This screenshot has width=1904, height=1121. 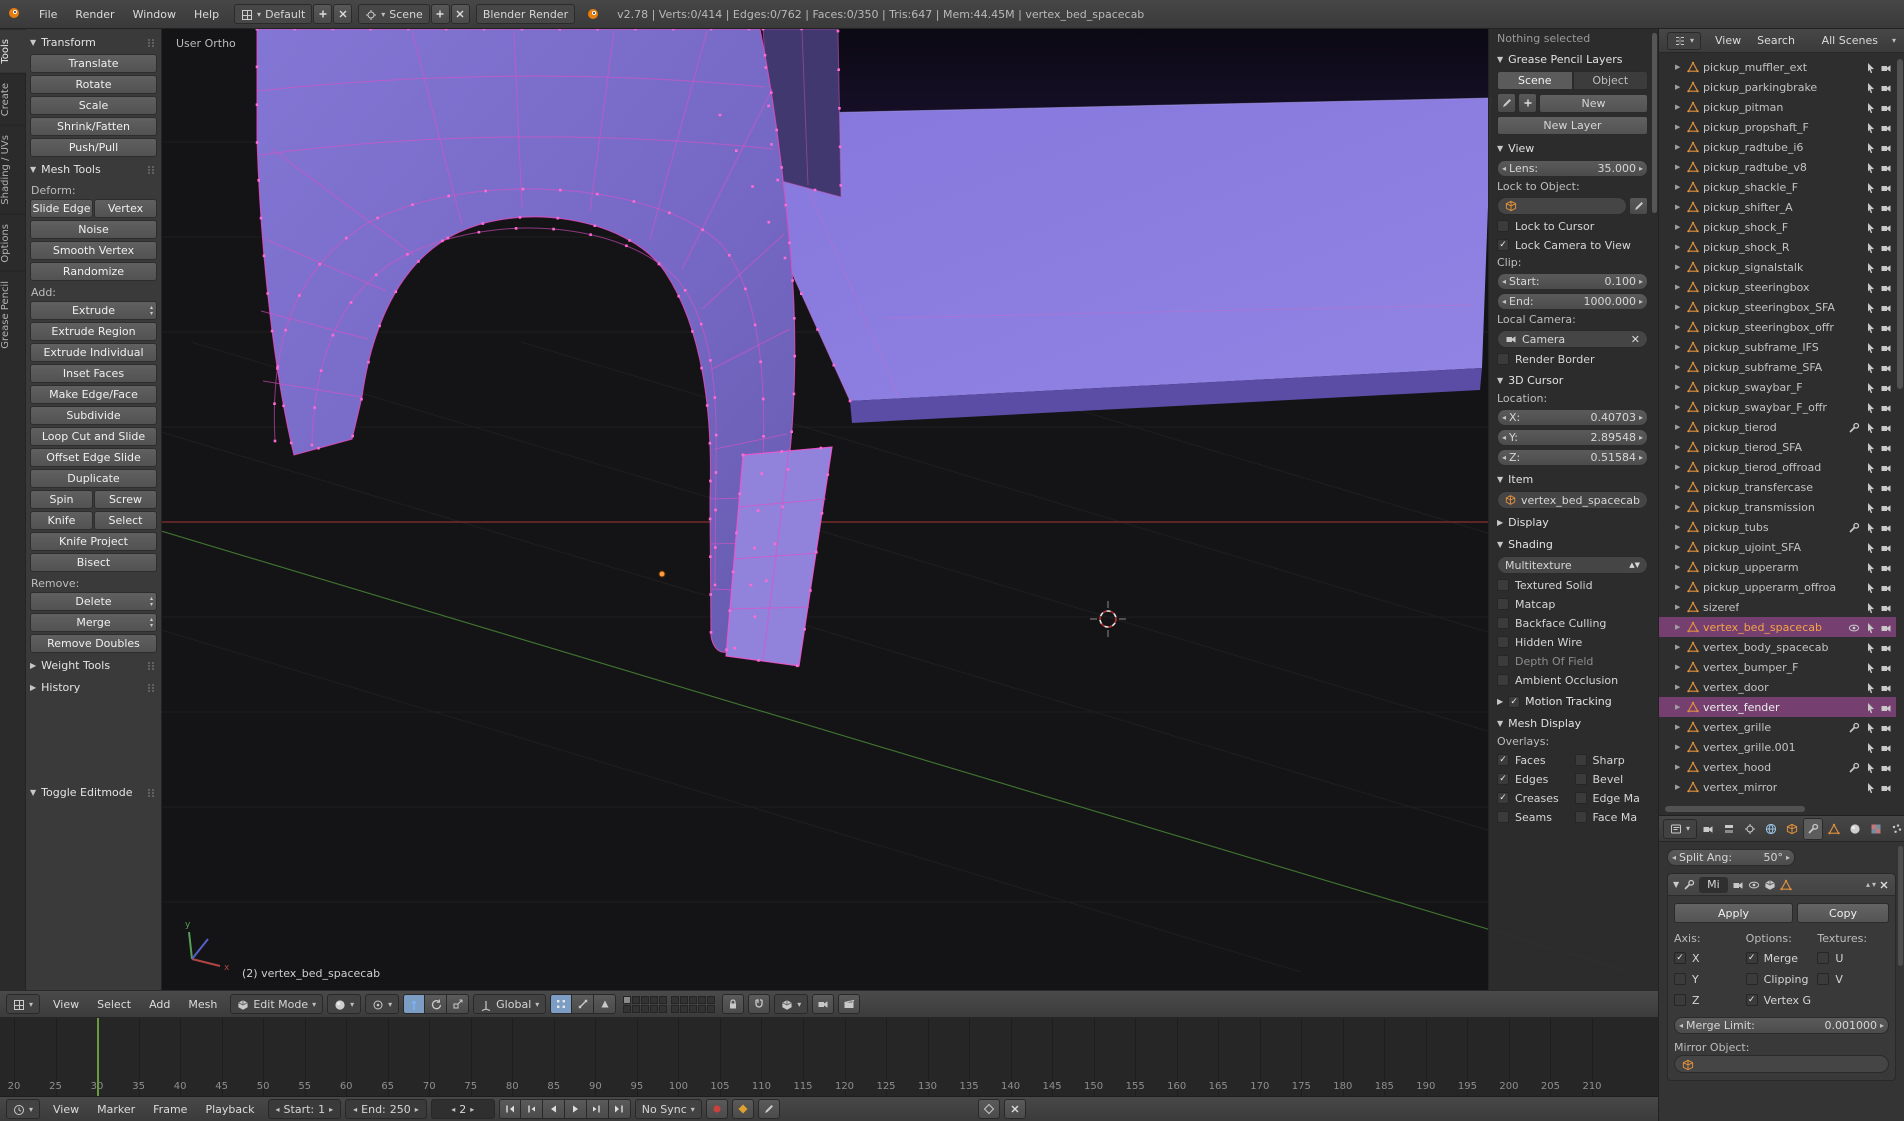 I want to click on menu-file: File, so click(x=48, y=14).